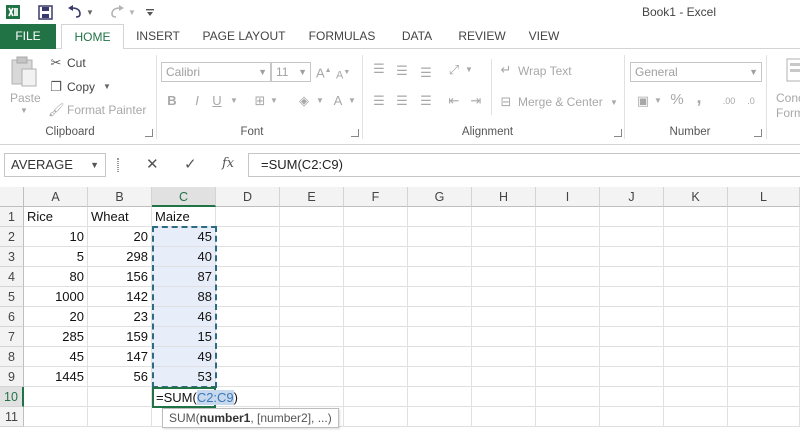 This screenshot has width=800, height=440. Describe the element at coordinates (440, 357) in the screenshot. I see `cell-g8` at that location.